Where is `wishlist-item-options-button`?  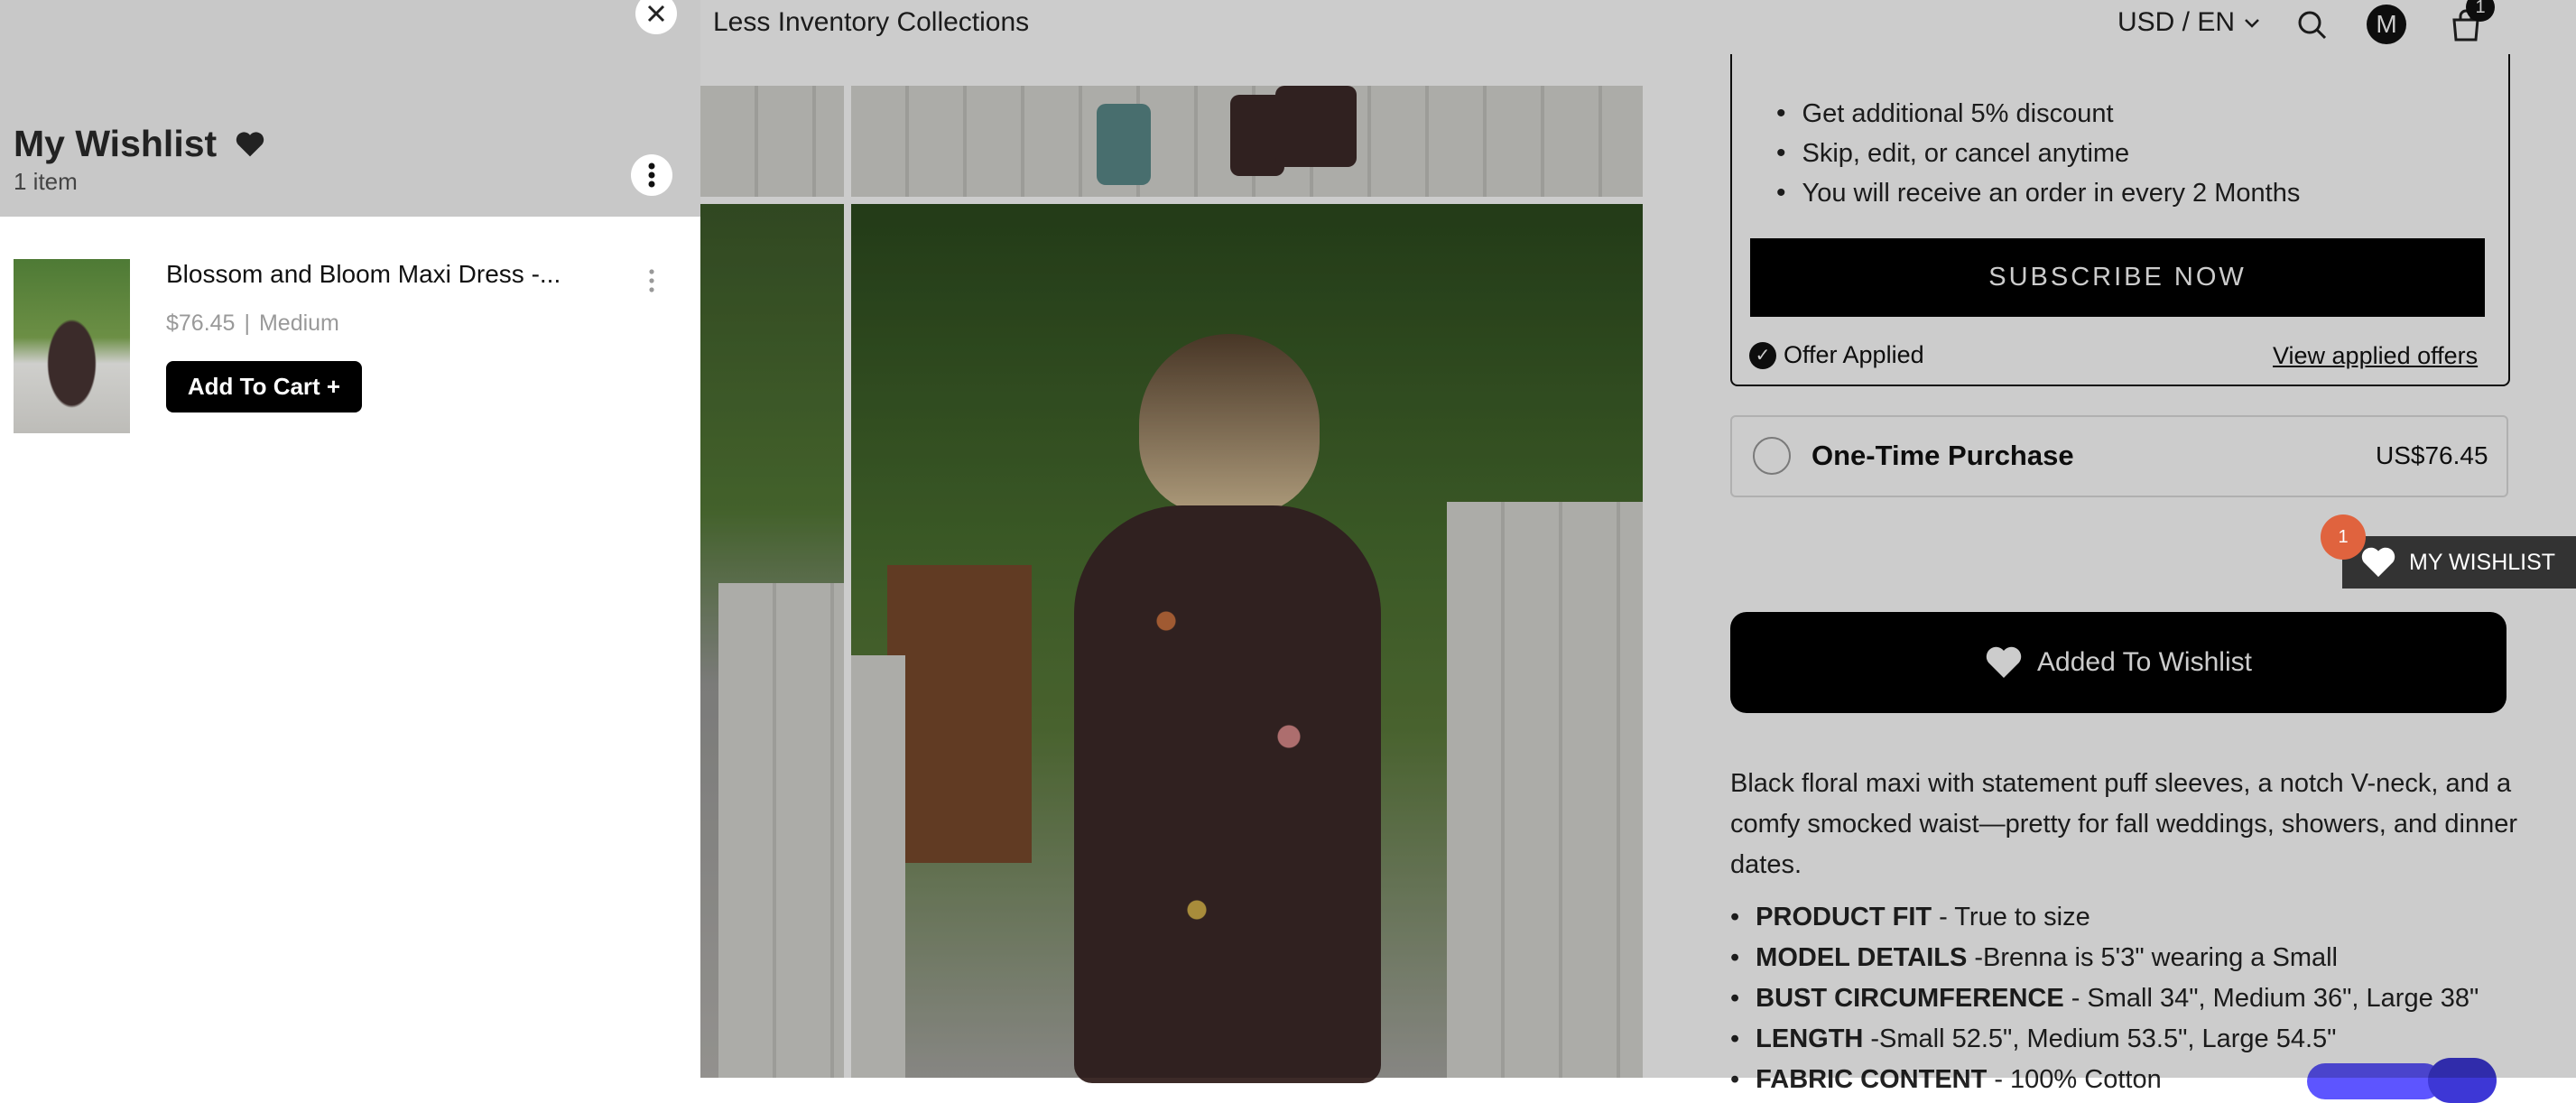 wishlist-item-options-button is located at coordinates (652, 281).